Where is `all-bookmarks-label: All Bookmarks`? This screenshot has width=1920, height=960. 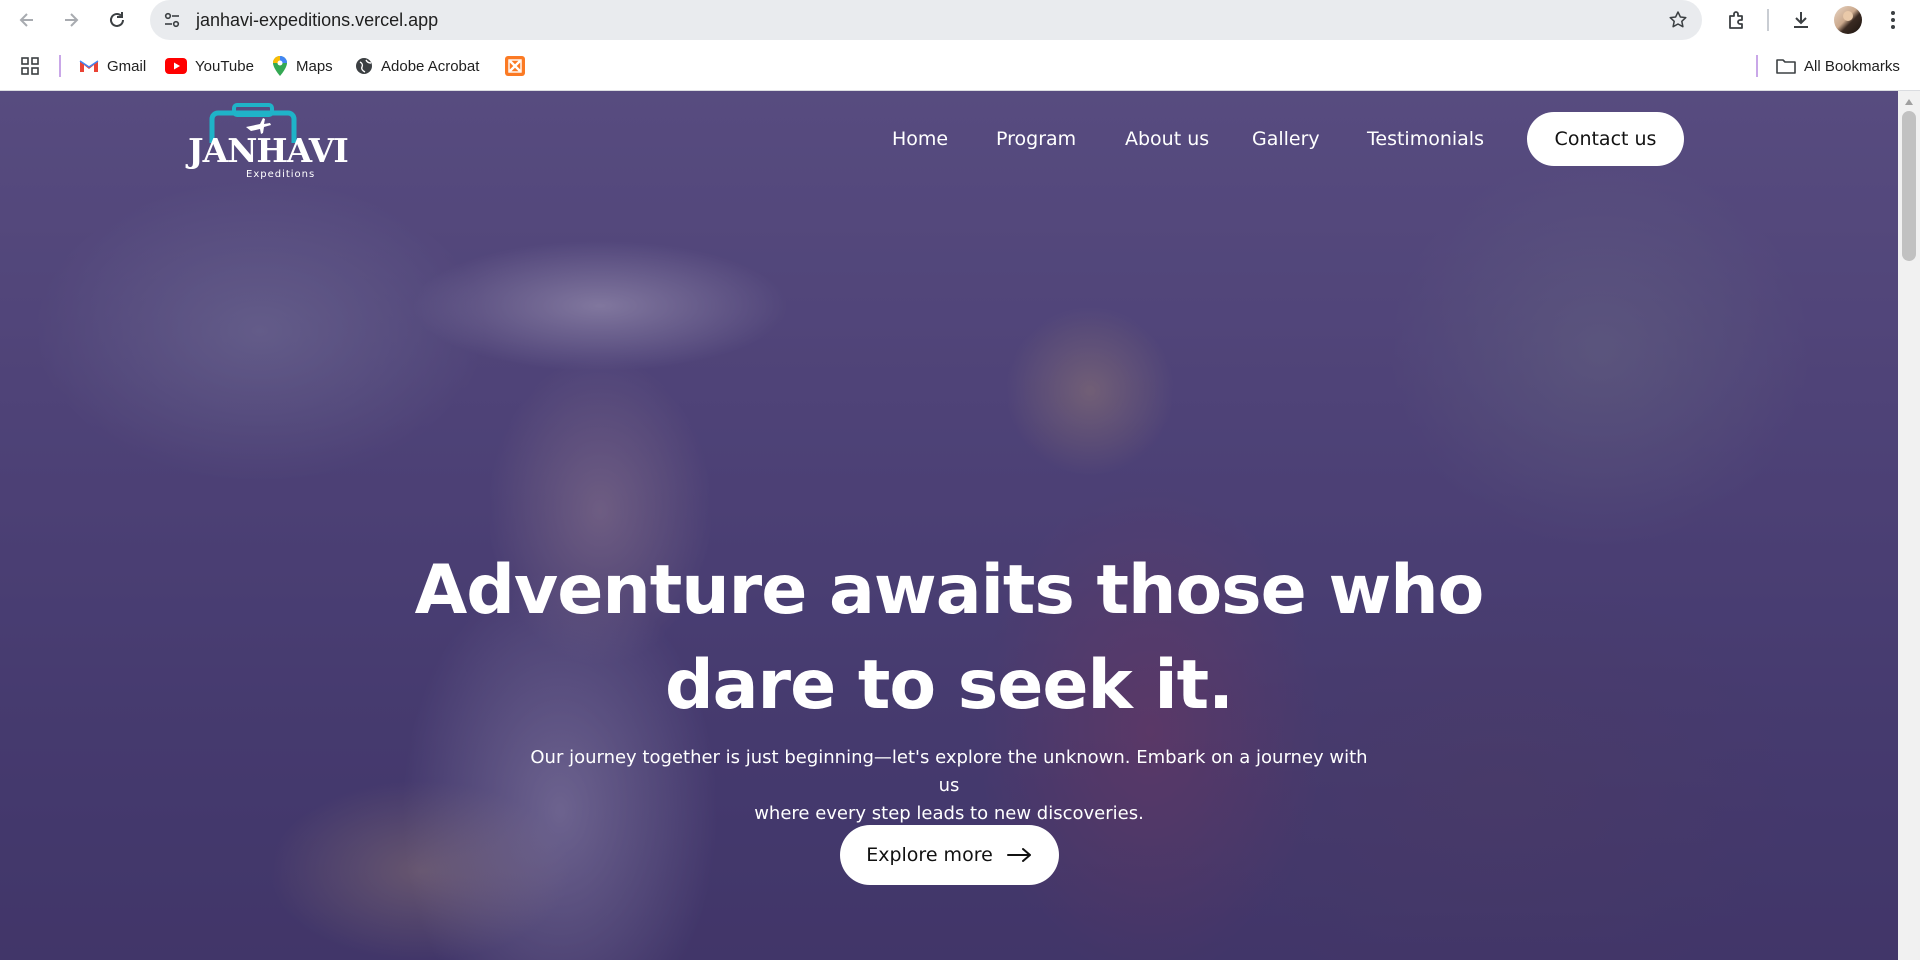 all-bookmarks-label: All Bookmarks is located at coordinates (1852, 66).